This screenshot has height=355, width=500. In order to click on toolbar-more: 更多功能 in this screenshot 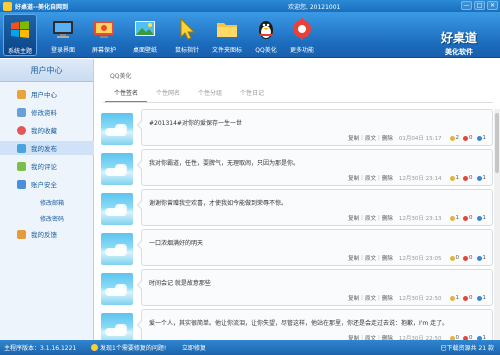, I will do `click(302, 35)`.